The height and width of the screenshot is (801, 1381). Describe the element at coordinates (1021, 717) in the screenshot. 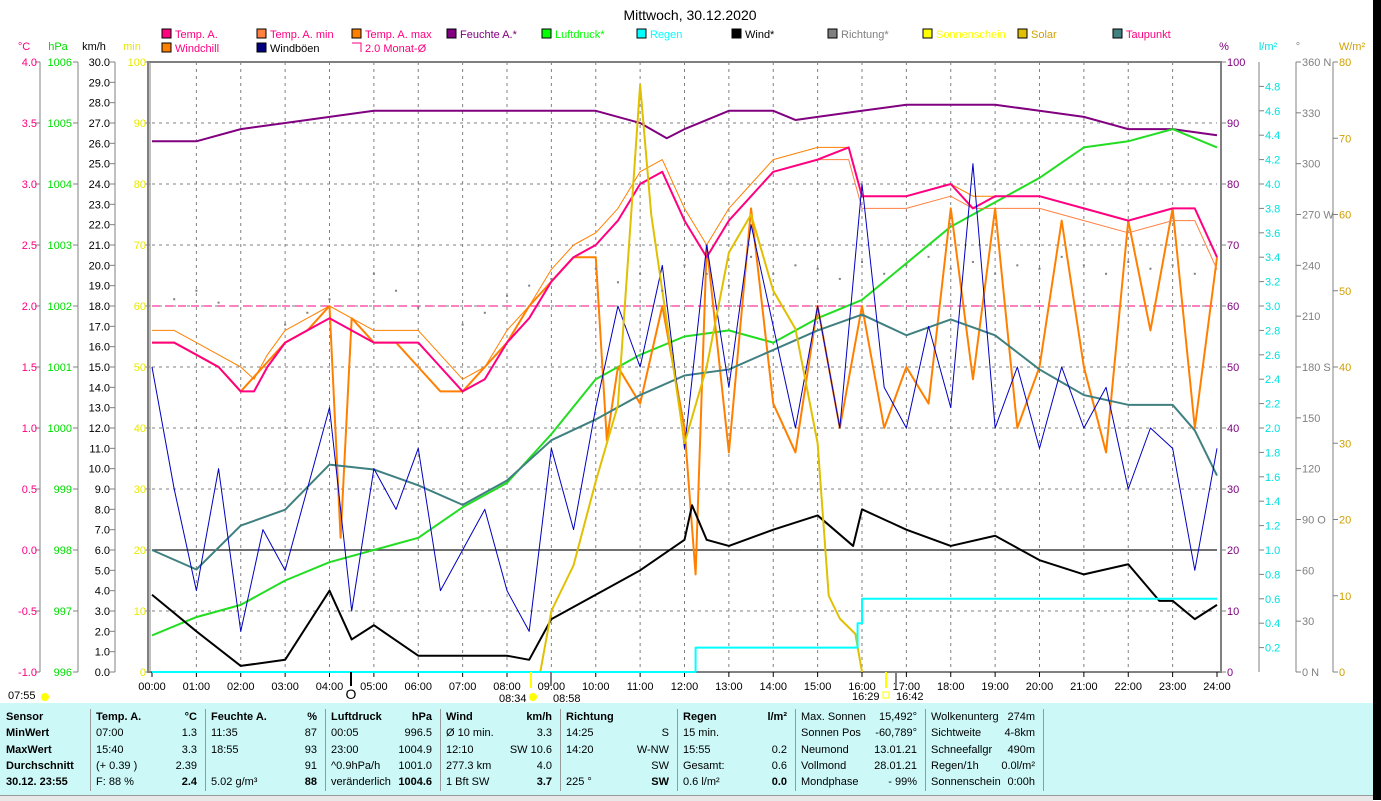

I see `stats-value: 274m` at that location.